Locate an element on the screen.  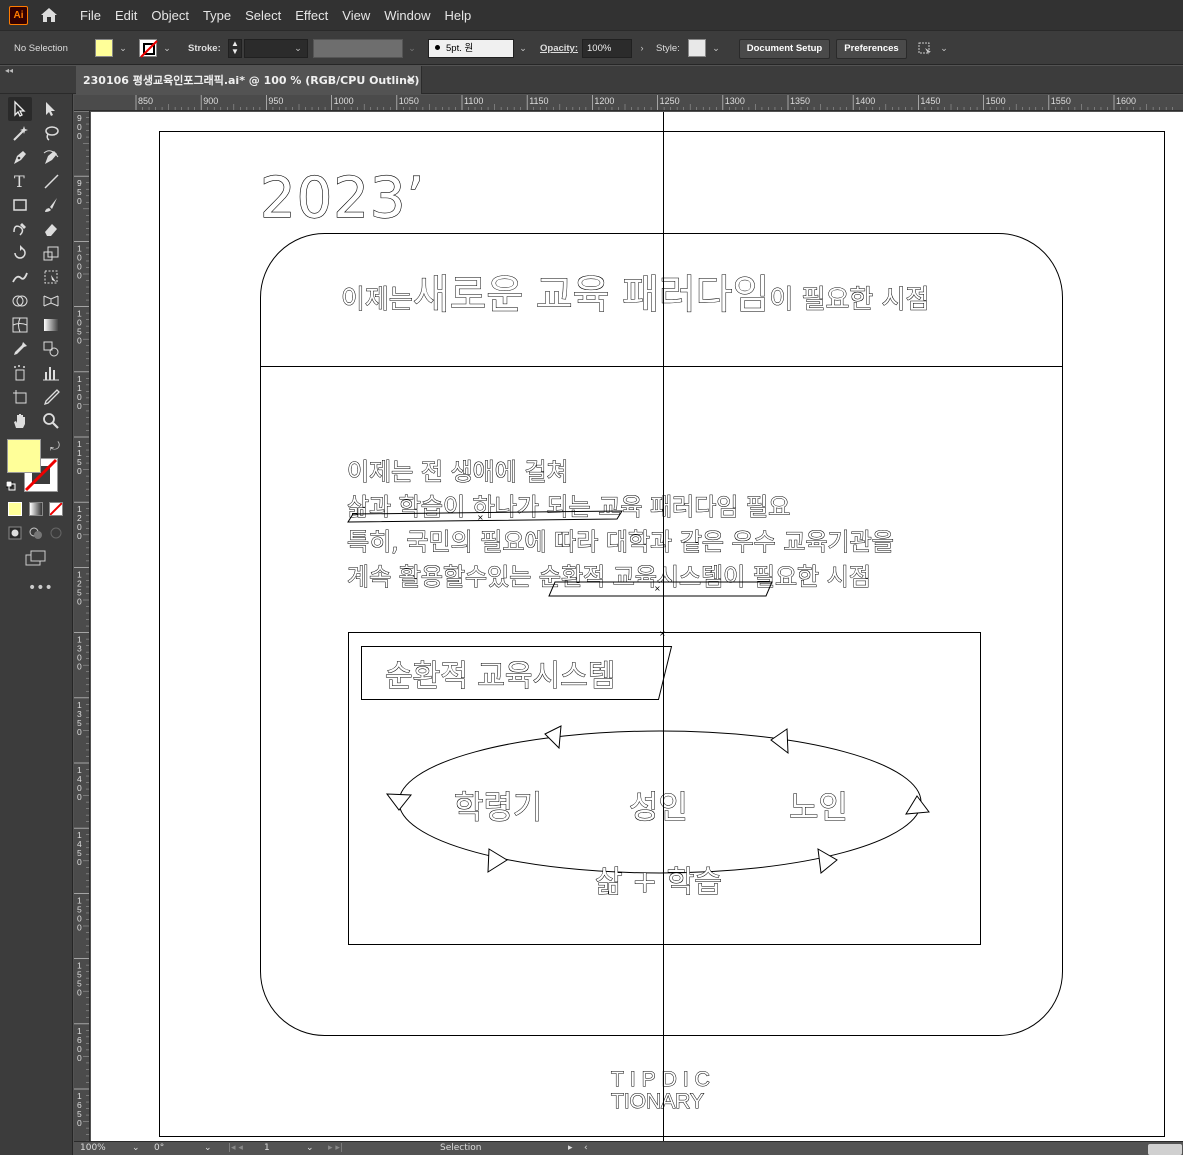
draw-inside-icon is located at coordinates (56, 533).